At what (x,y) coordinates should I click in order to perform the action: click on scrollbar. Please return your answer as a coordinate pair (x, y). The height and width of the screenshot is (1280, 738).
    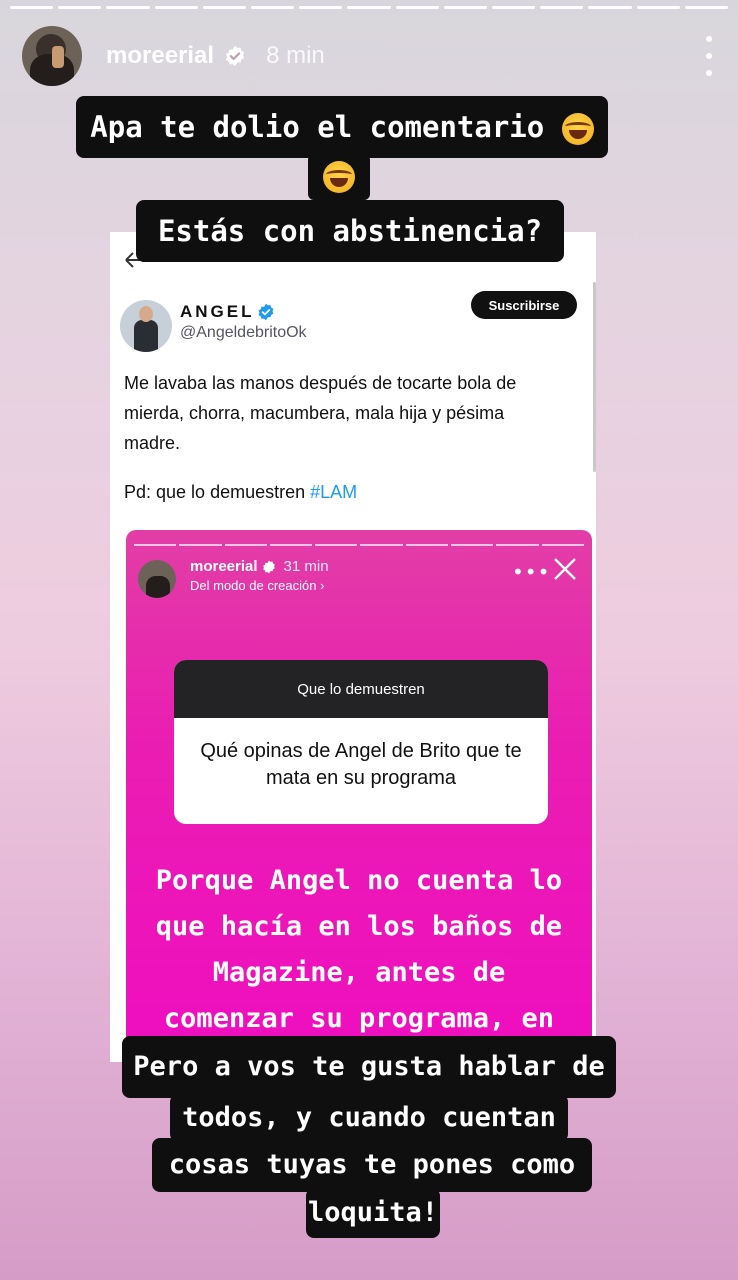
    Looking at the image, I should click on (594, 377).